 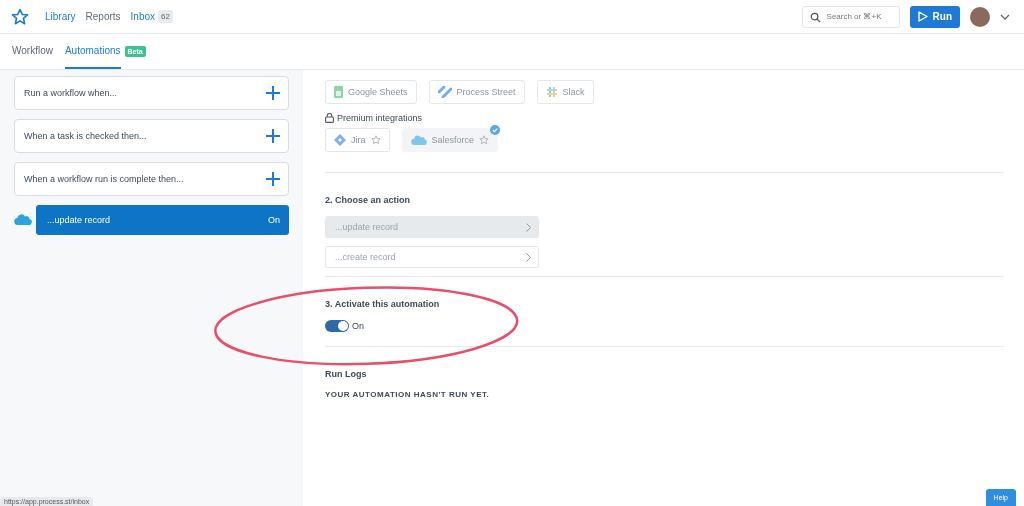 I want to click on integration-chip: Process Street, so click(x=476, y=92).